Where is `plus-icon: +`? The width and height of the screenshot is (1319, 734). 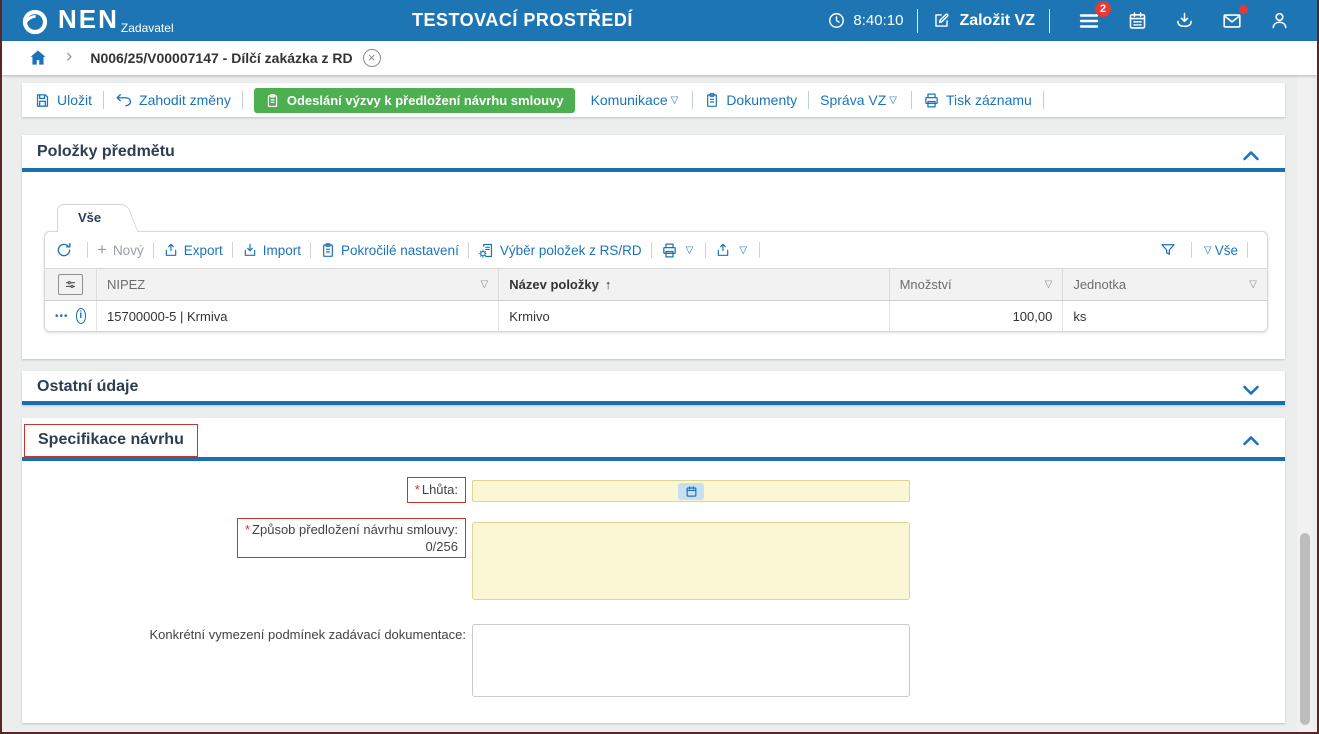
plus-icon: + is located at coordinates (102, 249).